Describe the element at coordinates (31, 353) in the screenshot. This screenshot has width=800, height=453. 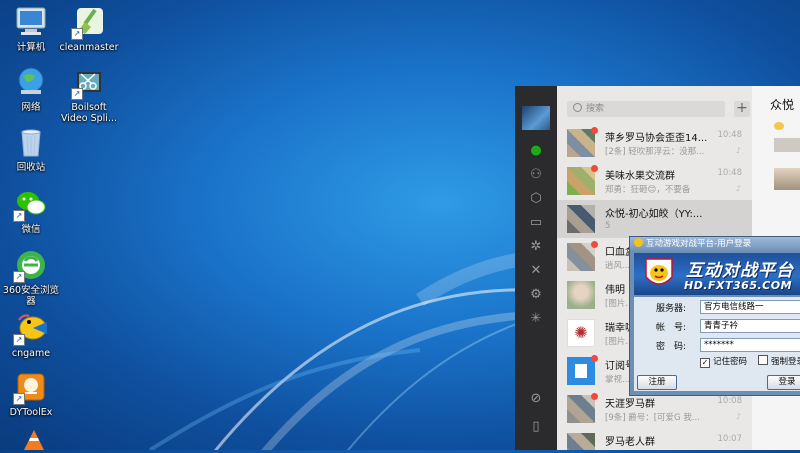
I see `desktop-icon-label: cngame` at that location.